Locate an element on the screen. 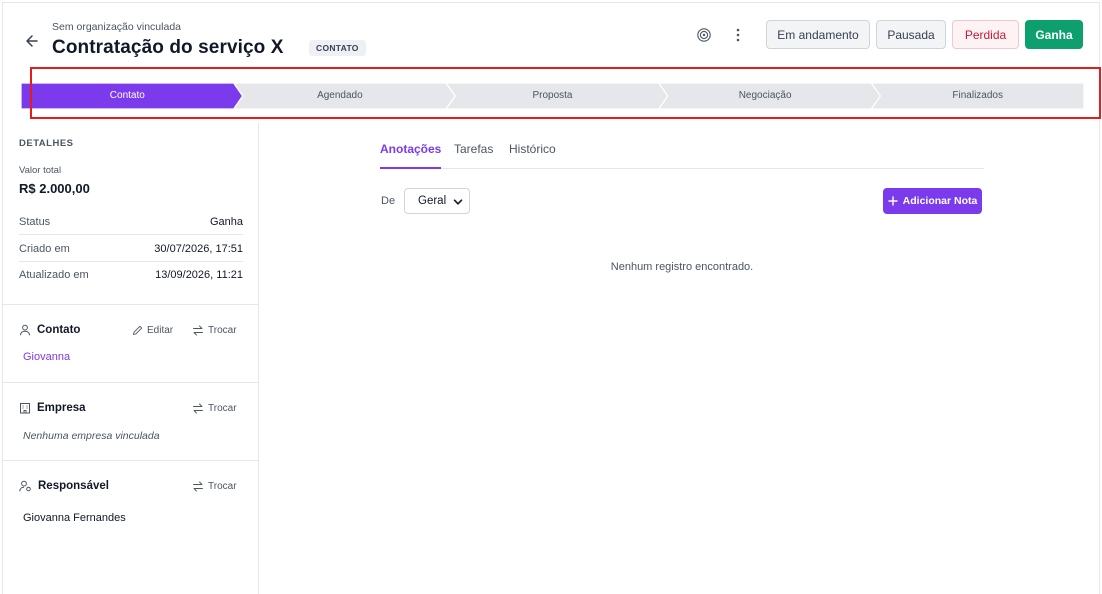  content-tabs: Anotações Tarefas Histórico is located at coordinates (682, 154).